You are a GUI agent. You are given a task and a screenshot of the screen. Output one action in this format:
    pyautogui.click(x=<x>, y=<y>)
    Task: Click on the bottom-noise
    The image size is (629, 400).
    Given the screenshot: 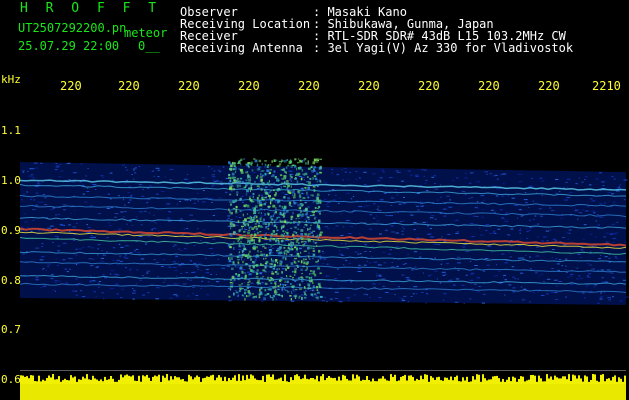 What is the action you would take?
    pyautogui.click(x=323, y=387)
    